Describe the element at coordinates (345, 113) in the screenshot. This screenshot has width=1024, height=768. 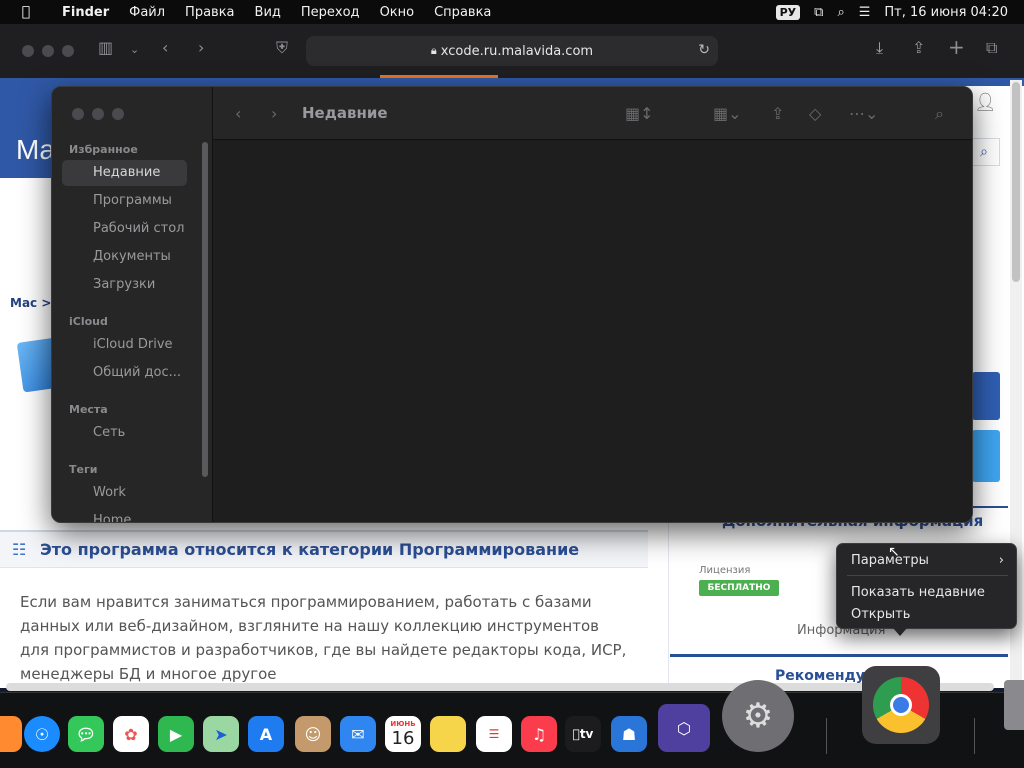
I see `finder-window-title: Недавние` at that location.